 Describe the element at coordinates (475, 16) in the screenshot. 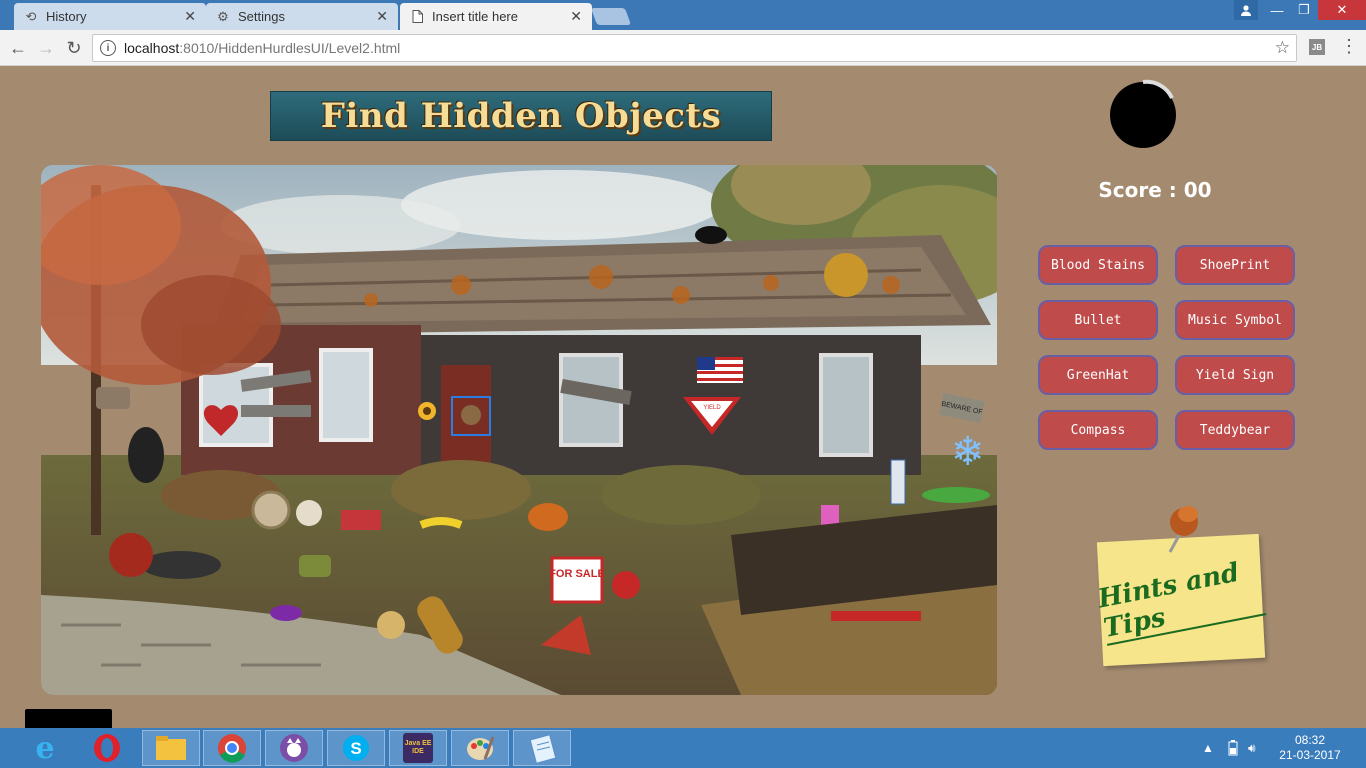

I see `tab-title: Insert title here` at that location.